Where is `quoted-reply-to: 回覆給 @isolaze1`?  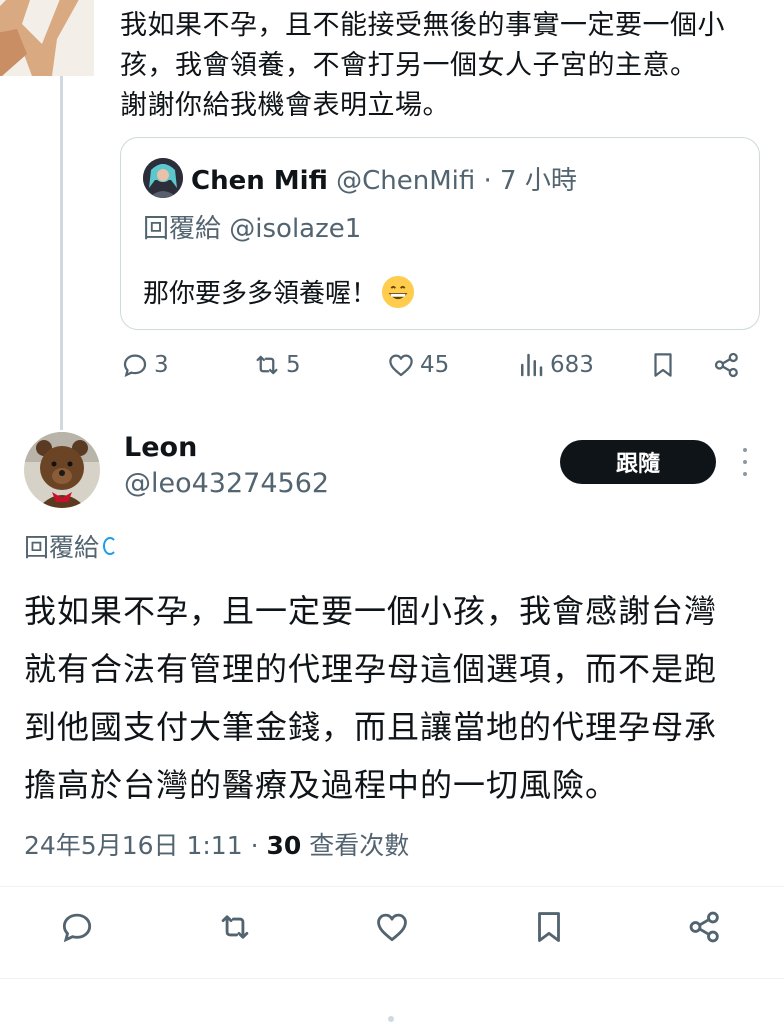
quoted-reply-to: 回覆給 @isolaze1 is located at coordinates (252, 229).